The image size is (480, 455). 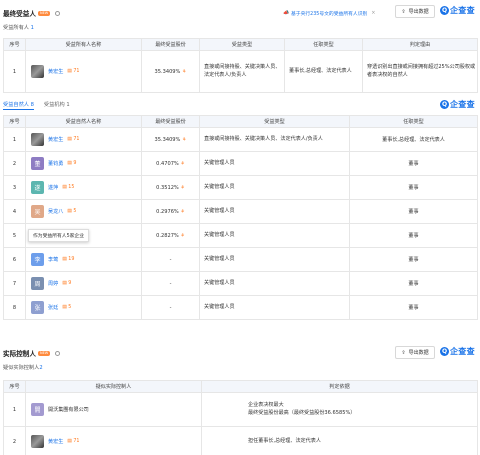 What do you see at coordinates (59, 235) in the screenshot?
I see `tooltip: 作为受益所有人5家企业` at bounding box center [59, 235].